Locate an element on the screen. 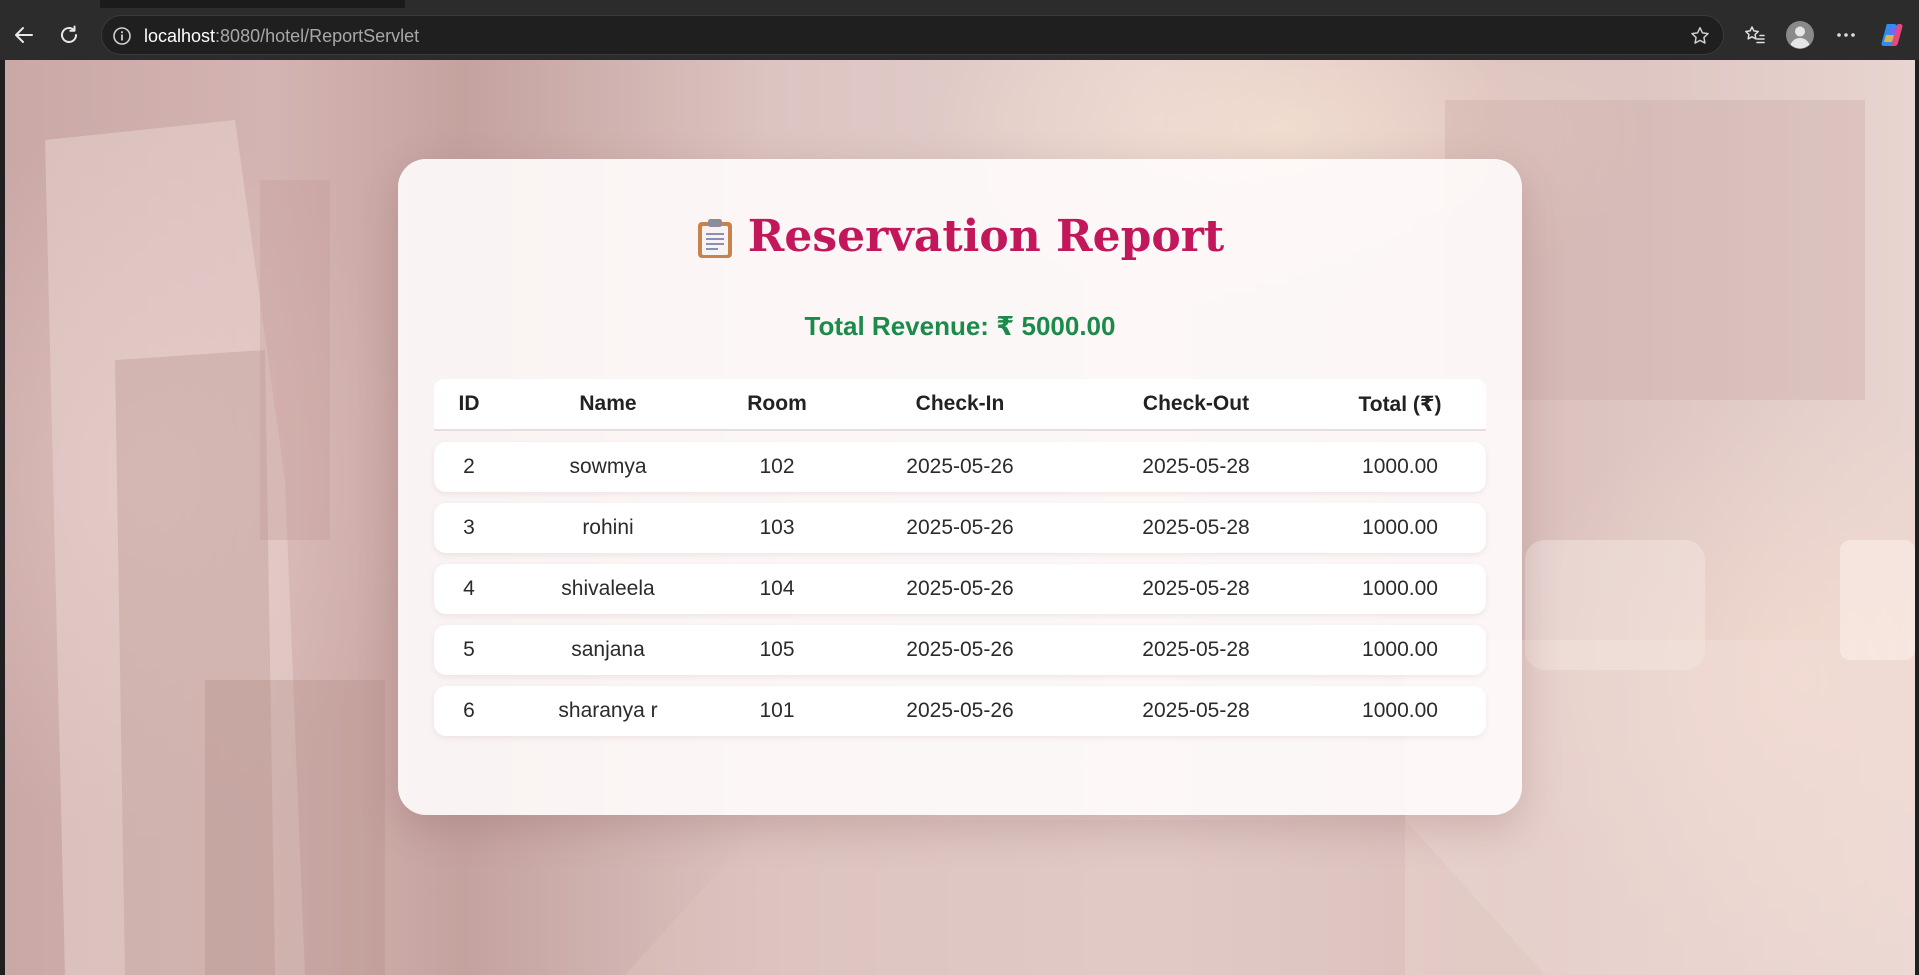 The image size is (1919, 975). copilot-button is located at coordinates (1892, 35).